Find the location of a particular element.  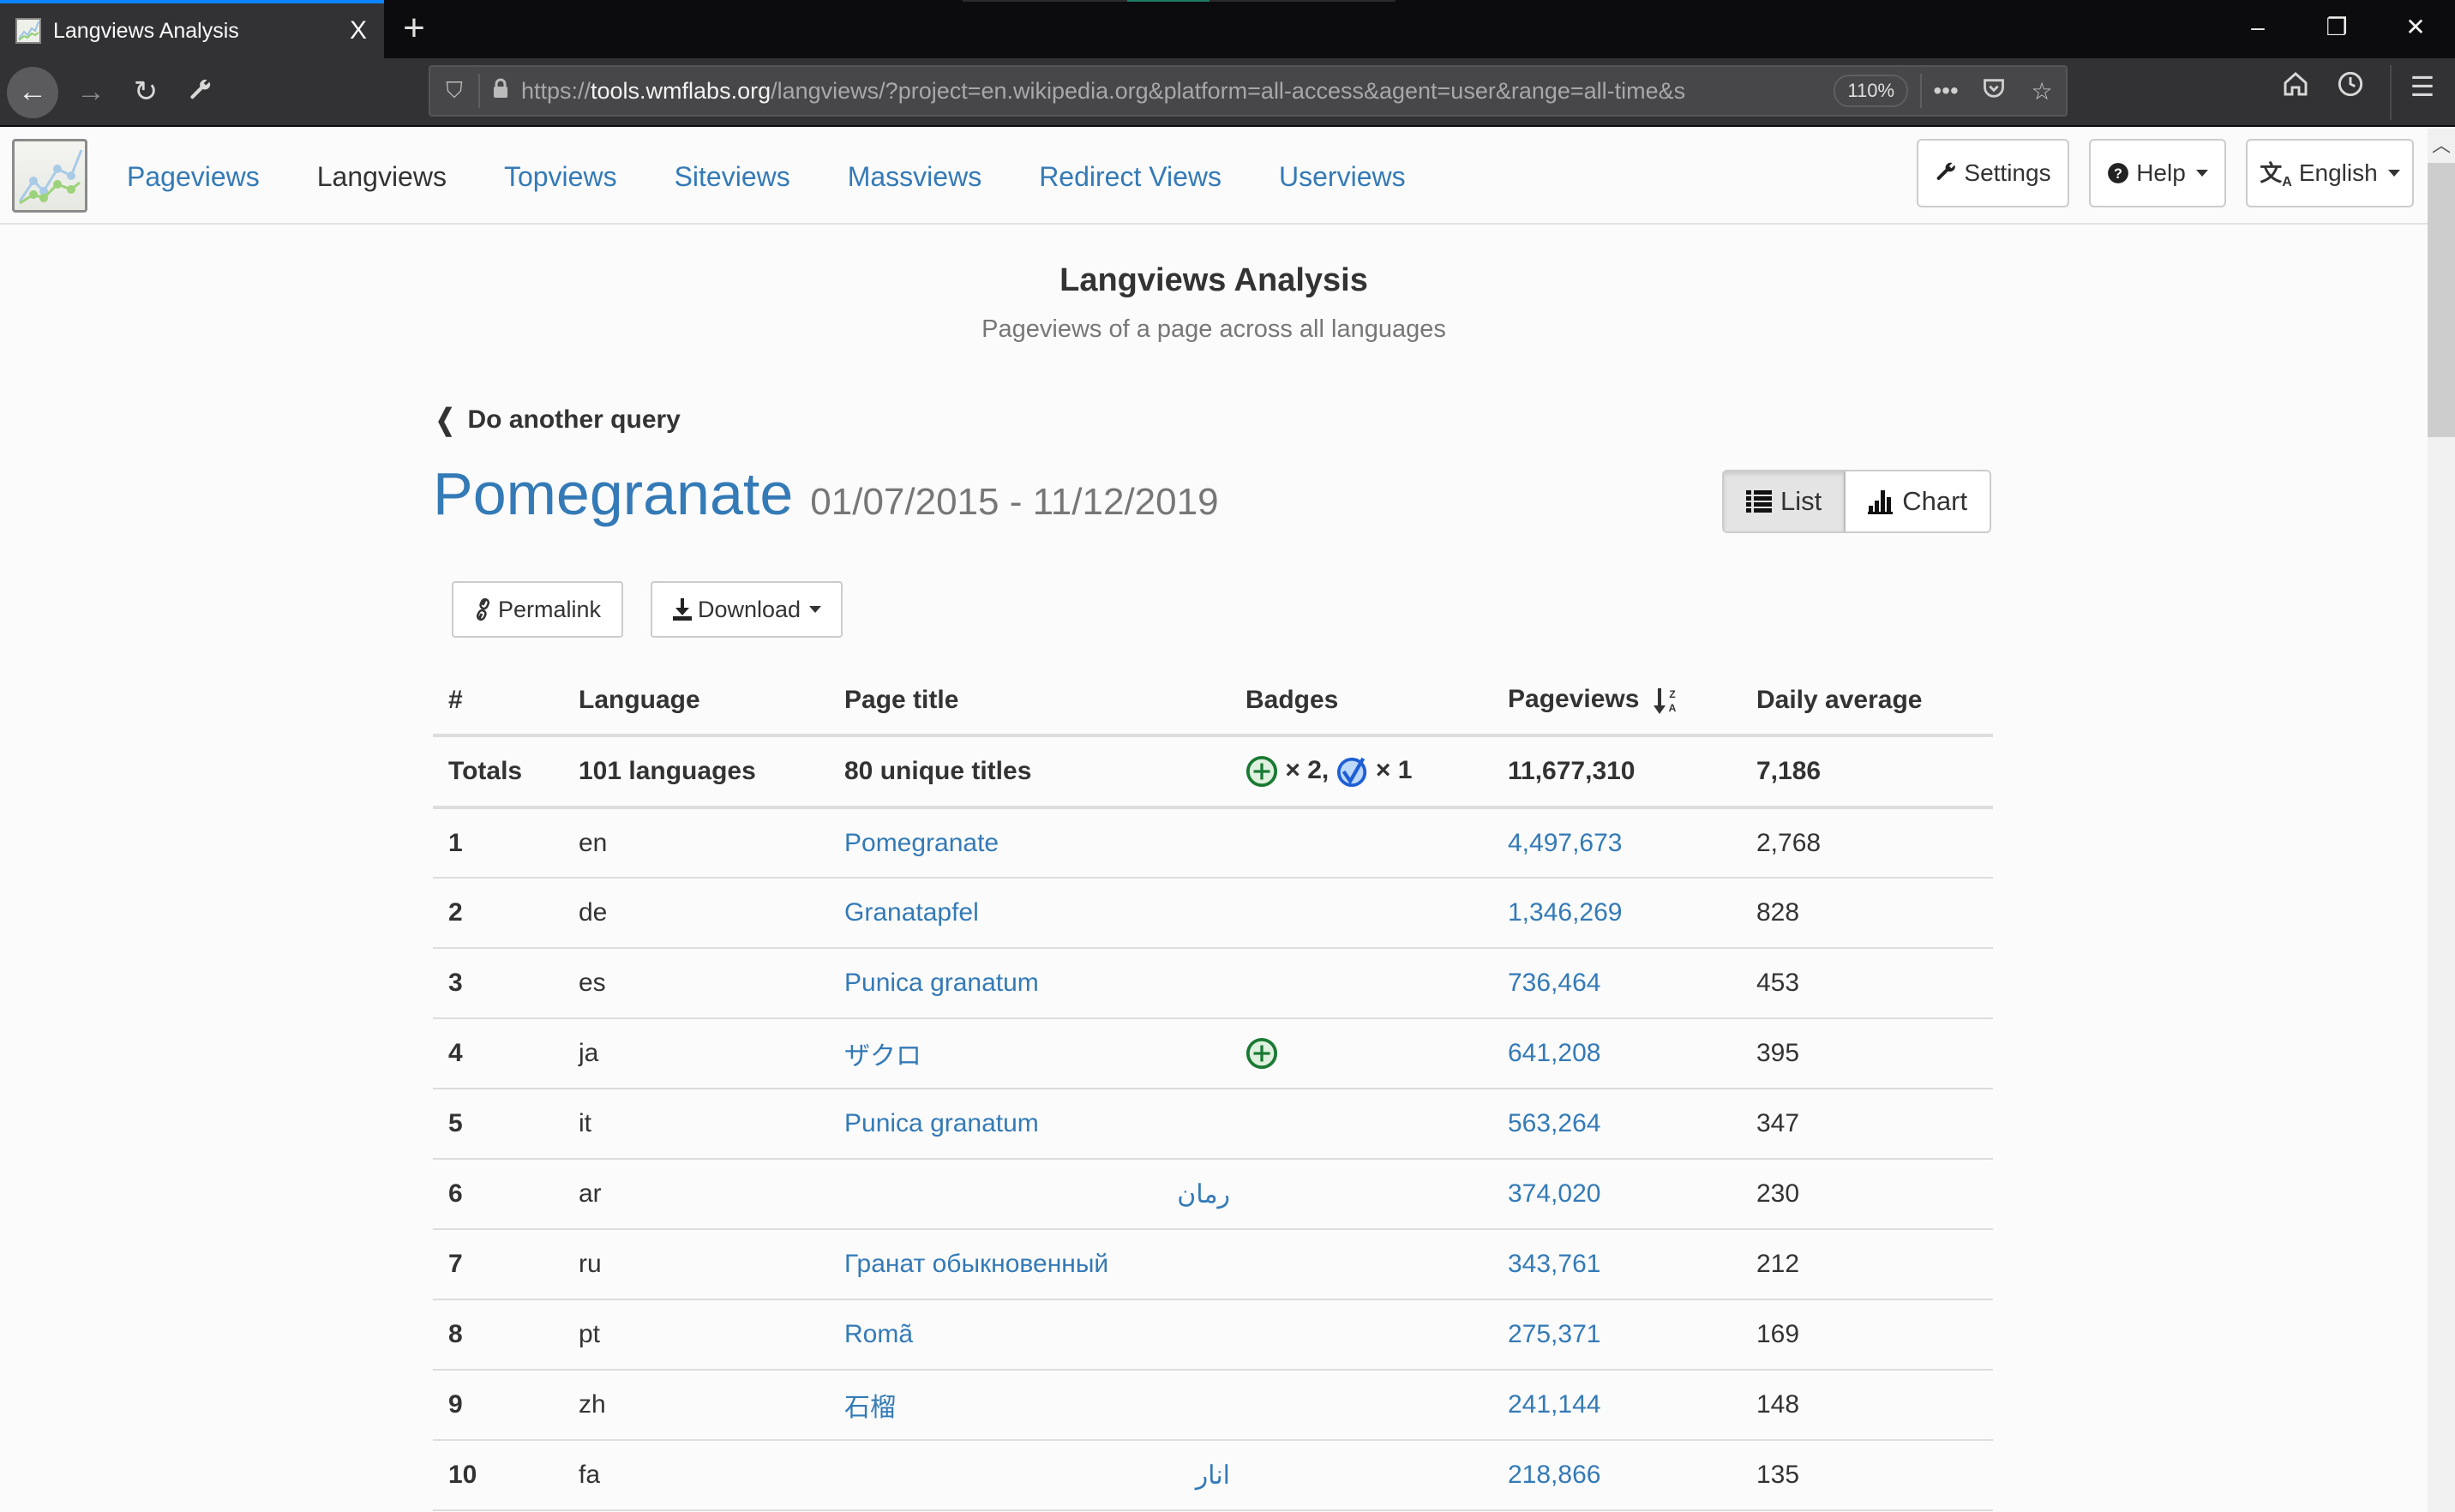

language-dropdown: 文A English is located at coordinates (2330, 173).